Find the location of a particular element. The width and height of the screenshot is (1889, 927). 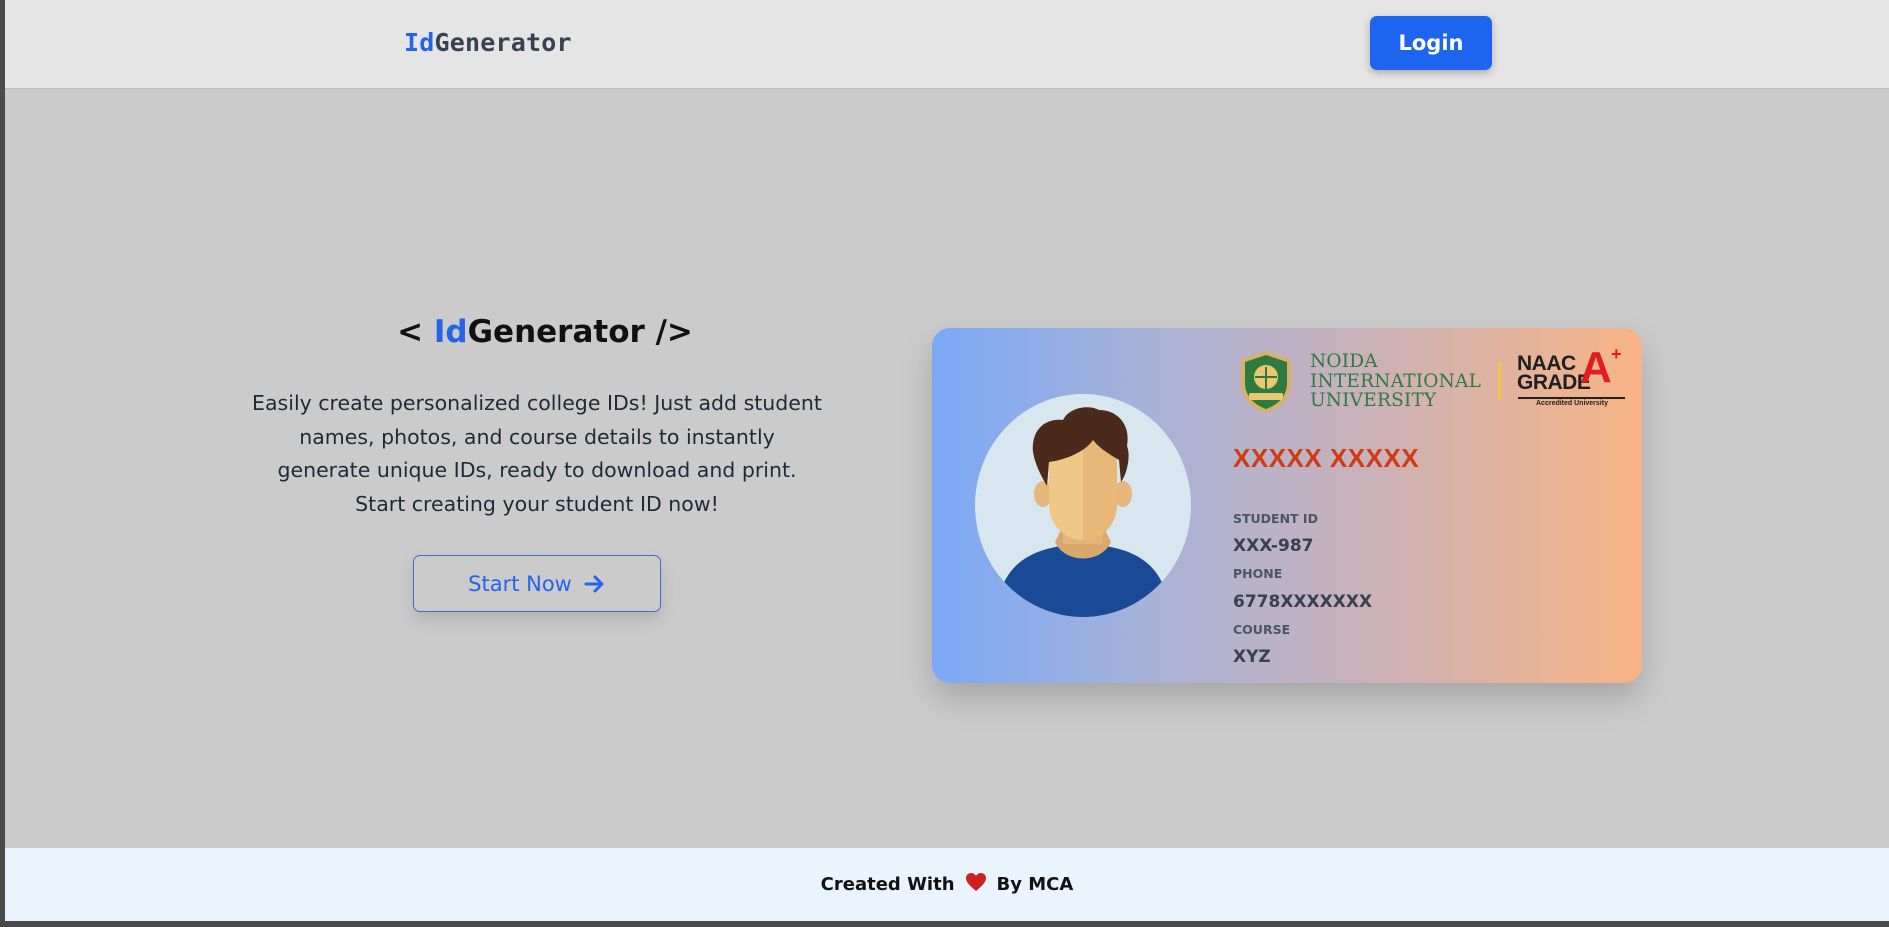

hero-title-close: /> is located at coordinates (668, 332).